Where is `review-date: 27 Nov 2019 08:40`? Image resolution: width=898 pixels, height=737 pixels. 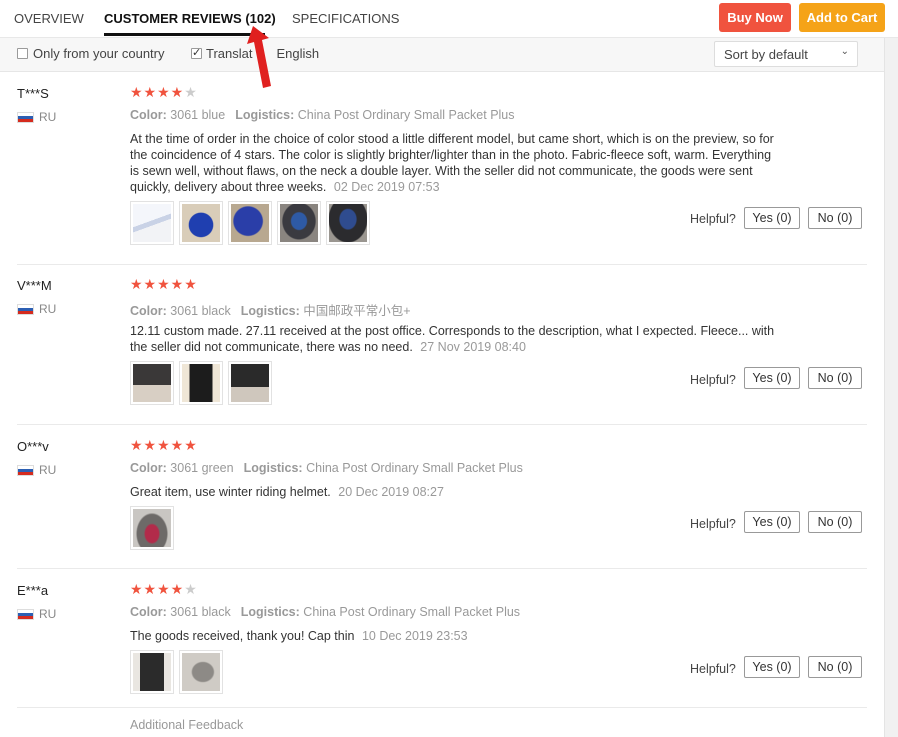 review-date: 27 Nov 2019 08:40 is located at coordinates (473, 347).